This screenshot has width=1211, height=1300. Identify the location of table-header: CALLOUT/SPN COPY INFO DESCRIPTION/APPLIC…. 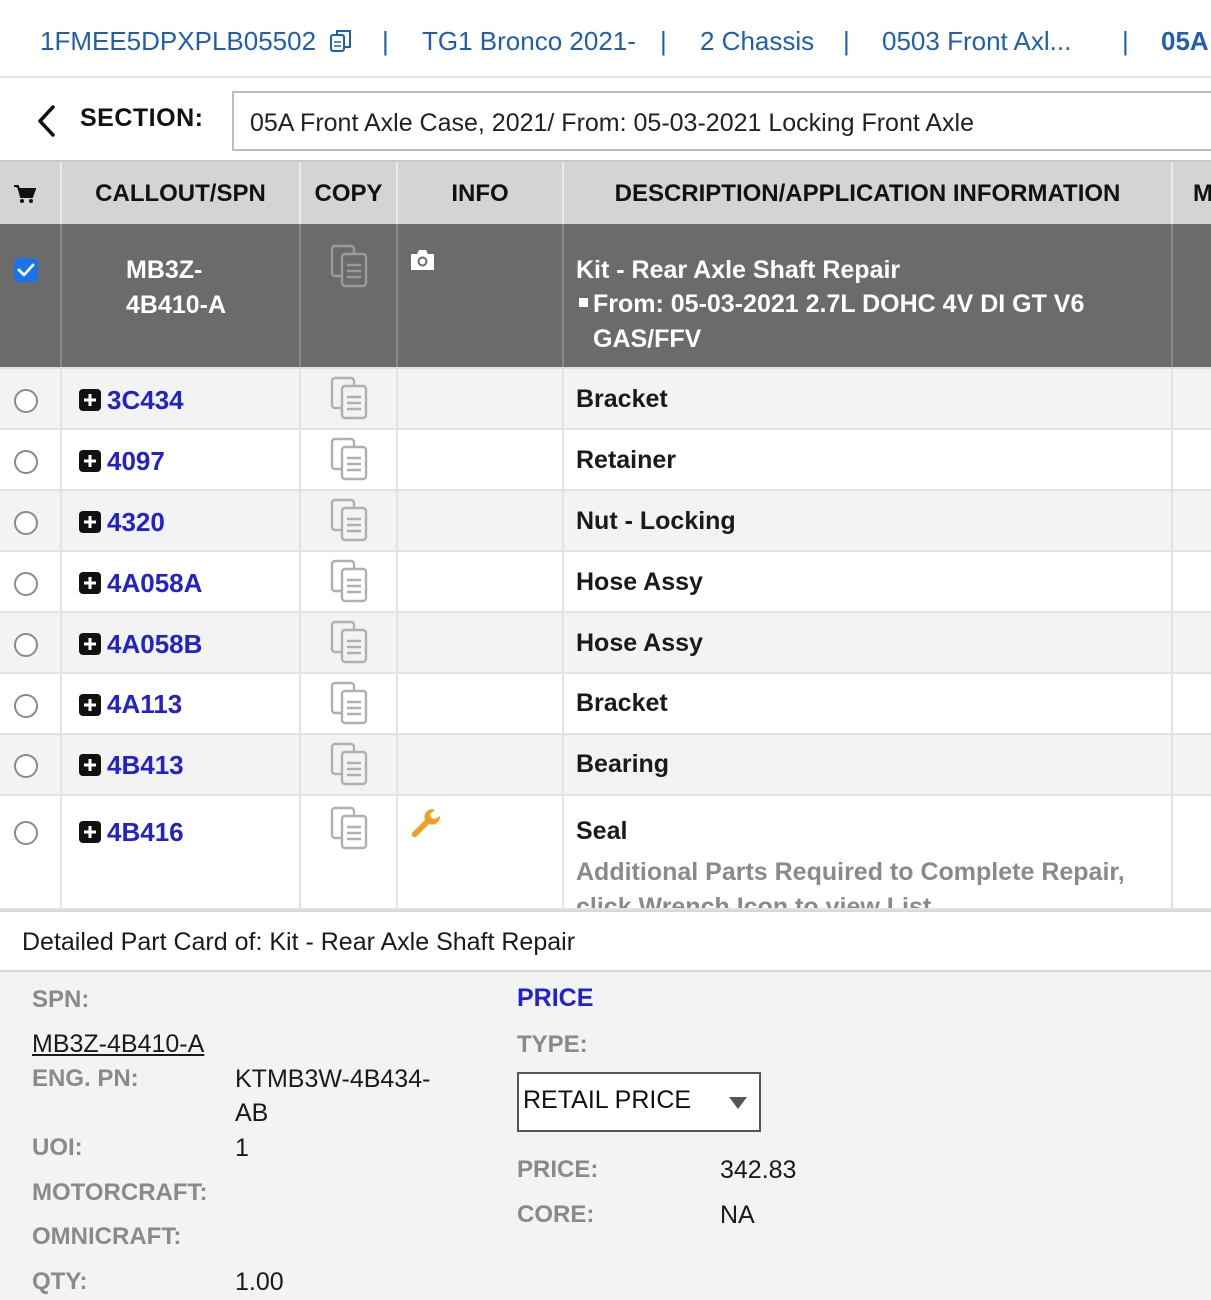
(605, 193).